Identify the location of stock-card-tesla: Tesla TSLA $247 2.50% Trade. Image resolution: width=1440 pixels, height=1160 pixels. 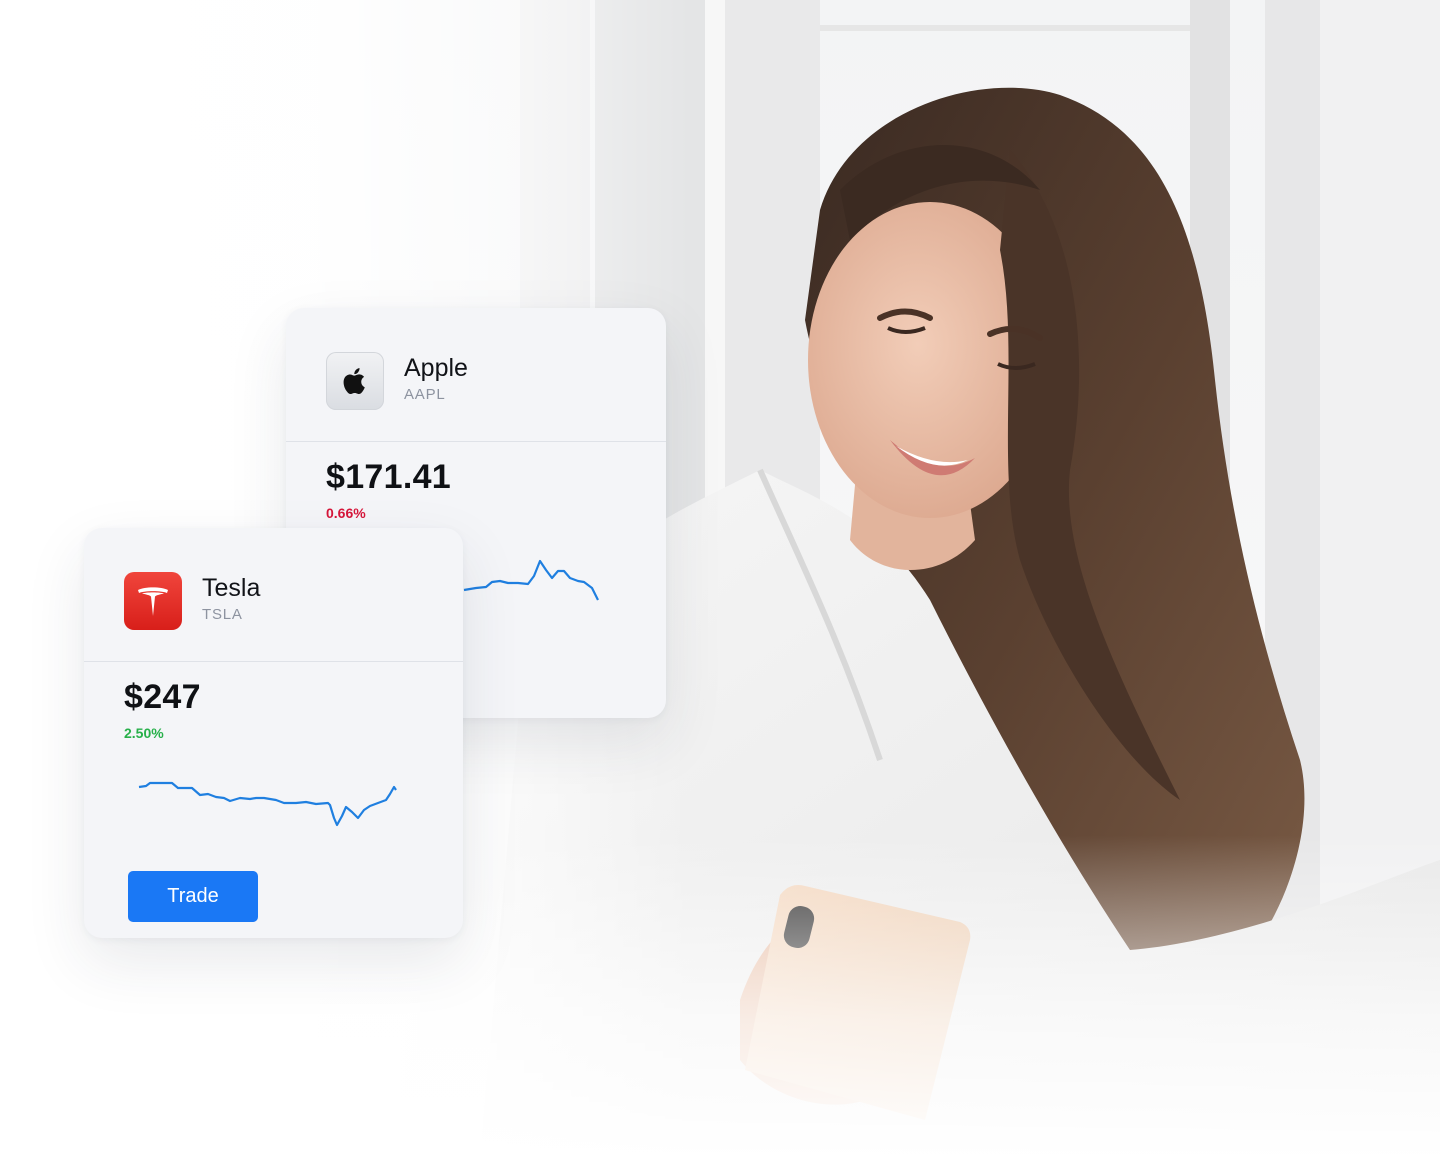
(273, 733).